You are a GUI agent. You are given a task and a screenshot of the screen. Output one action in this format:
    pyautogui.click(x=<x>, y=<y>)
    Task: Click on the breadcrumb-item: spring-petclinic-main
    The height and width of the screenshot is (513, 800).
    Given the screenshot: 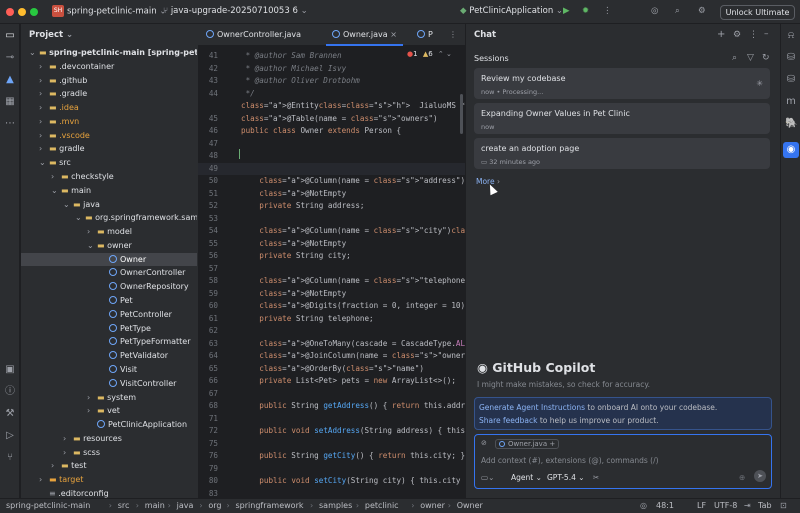 What is the action you would take?
    pyautogui.click(x=48, y=506)
    